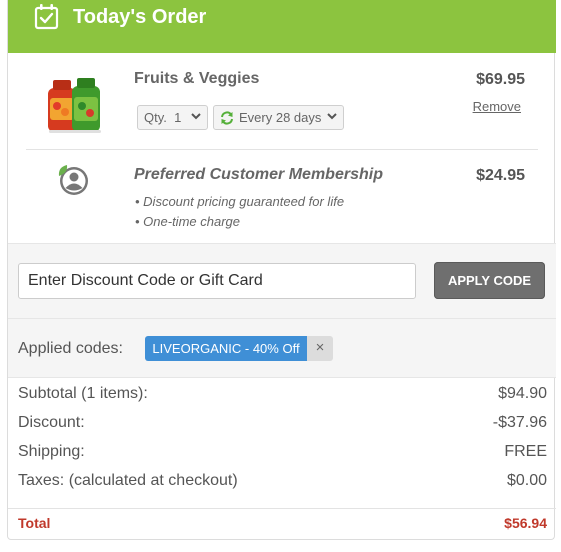  What do you see at coordinates (500, 79) in the screenshot?
I see `product-price: $69.95` at bounding box center [500, 79].